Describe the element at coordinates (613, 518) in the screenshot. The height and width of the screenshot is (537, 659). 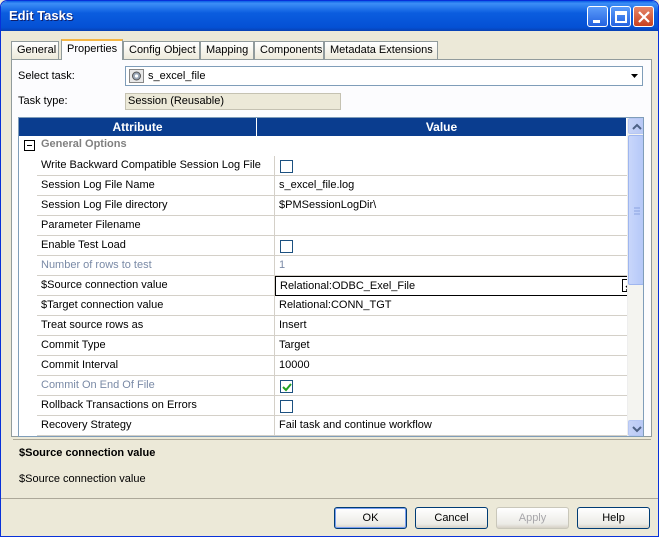
I see `help-button: Help` at that location.